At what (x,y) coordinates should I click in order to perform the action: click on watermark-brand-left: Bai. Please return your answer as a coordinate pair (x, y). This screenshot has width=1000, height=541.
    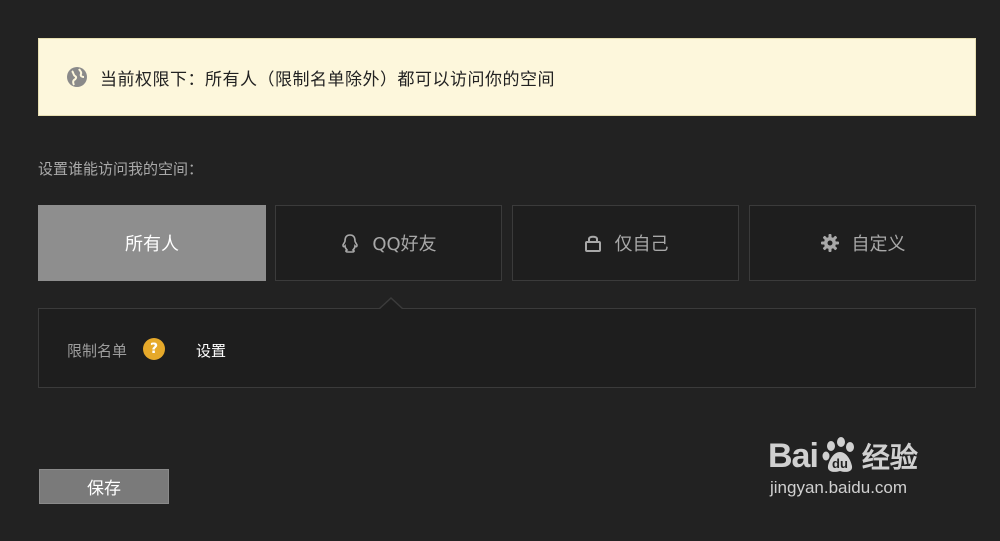
    Looking at the image, I should click on (793, 456).